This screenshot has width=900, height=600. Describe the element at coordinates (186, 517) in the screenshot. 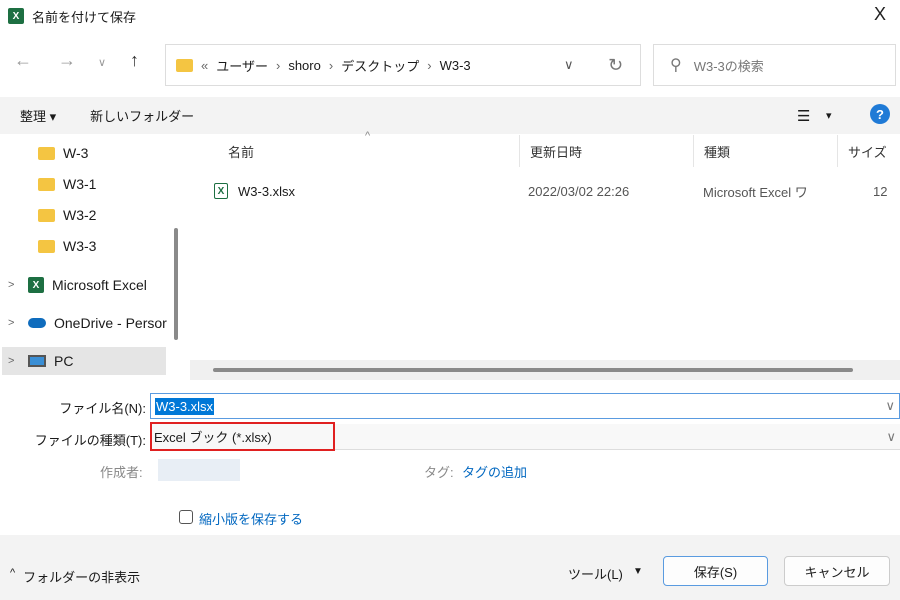

I see `thumbnail-checkbox` at that location.